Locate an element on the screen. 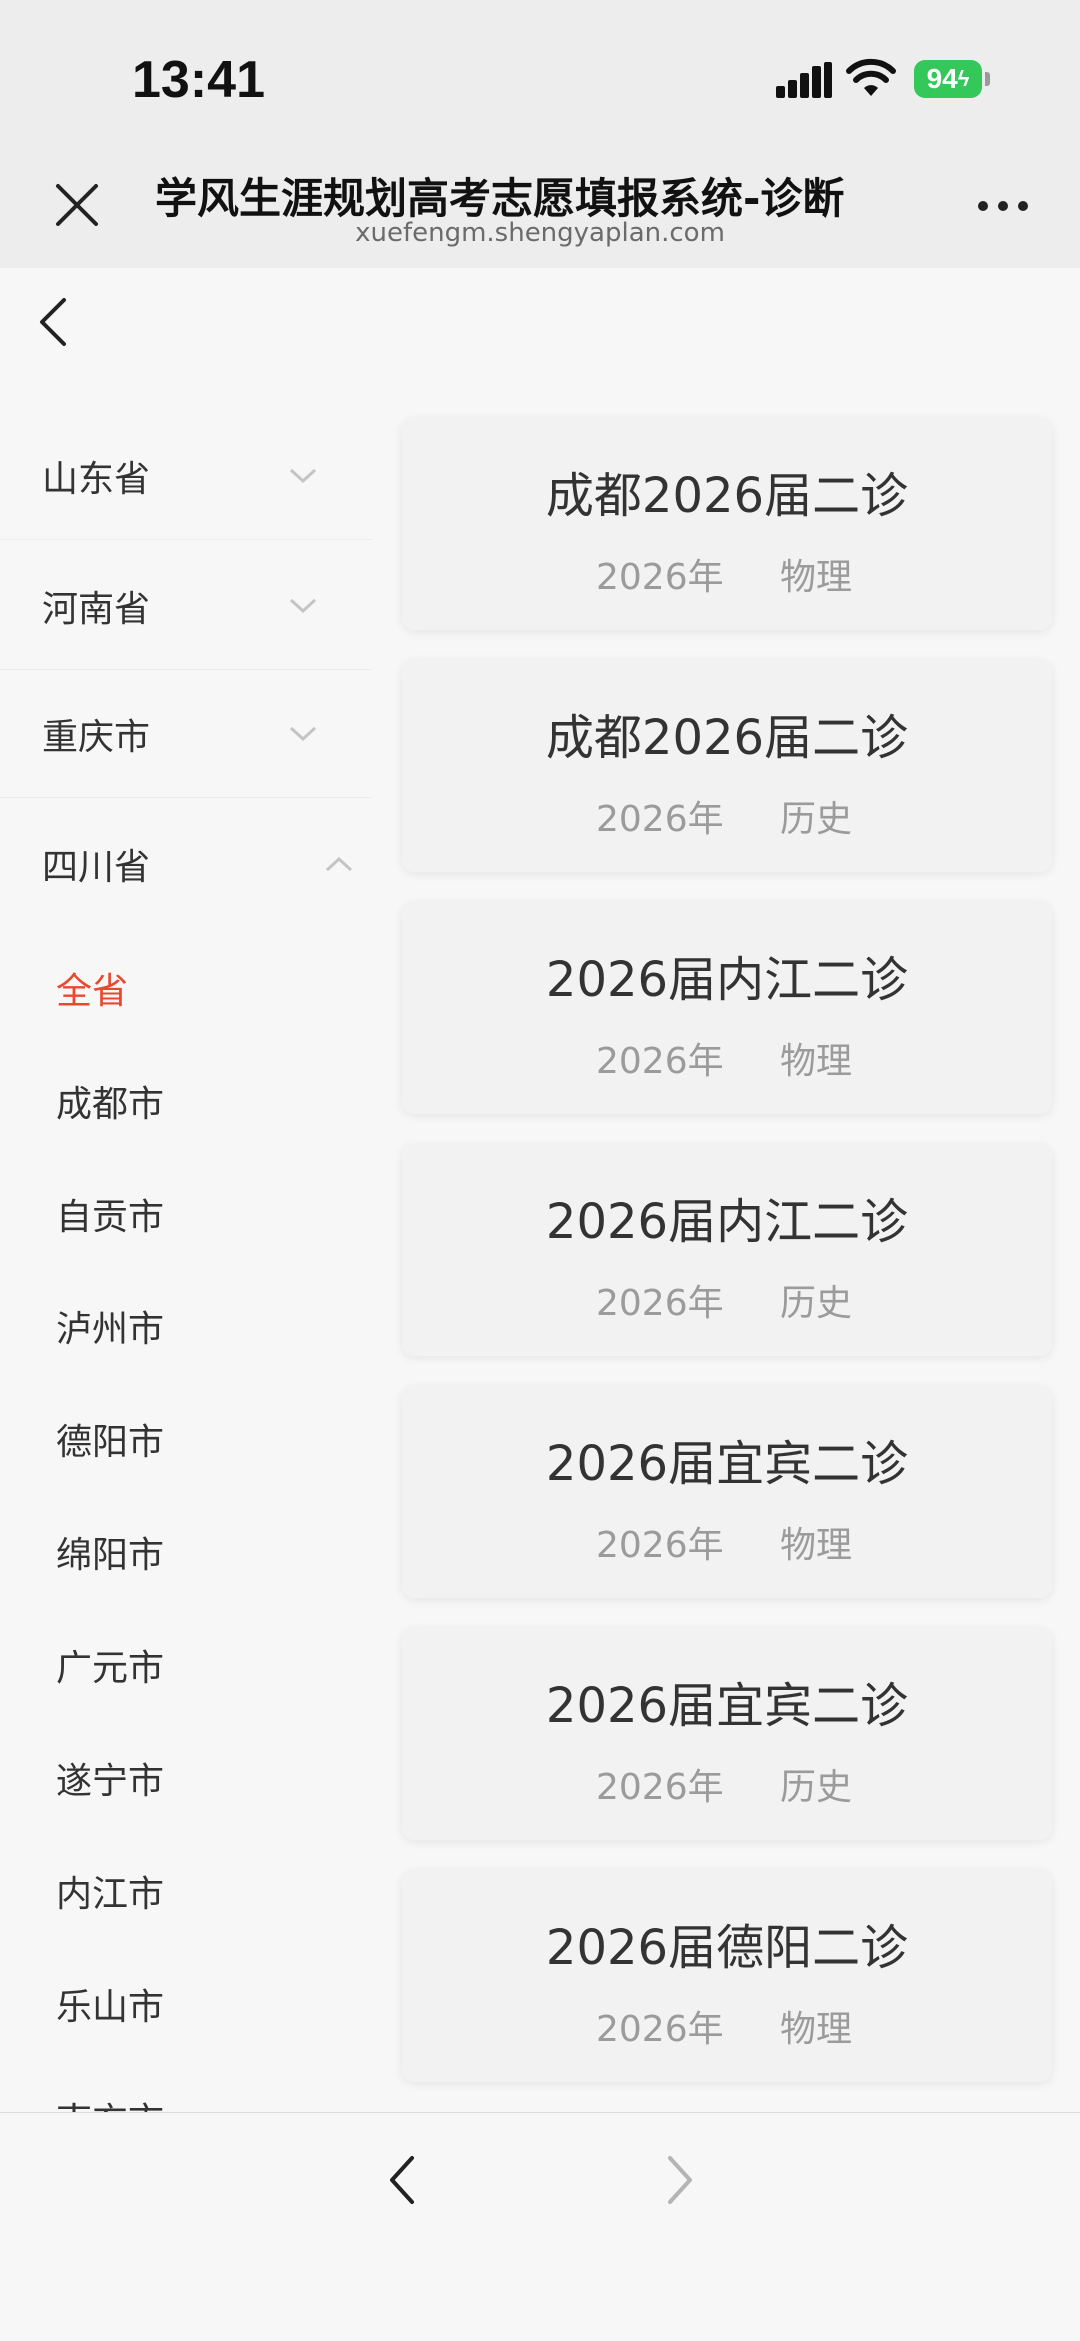 This screenshot has width=1080, height=2341. status-time: 13:41 is located at coordinates (198, 80).